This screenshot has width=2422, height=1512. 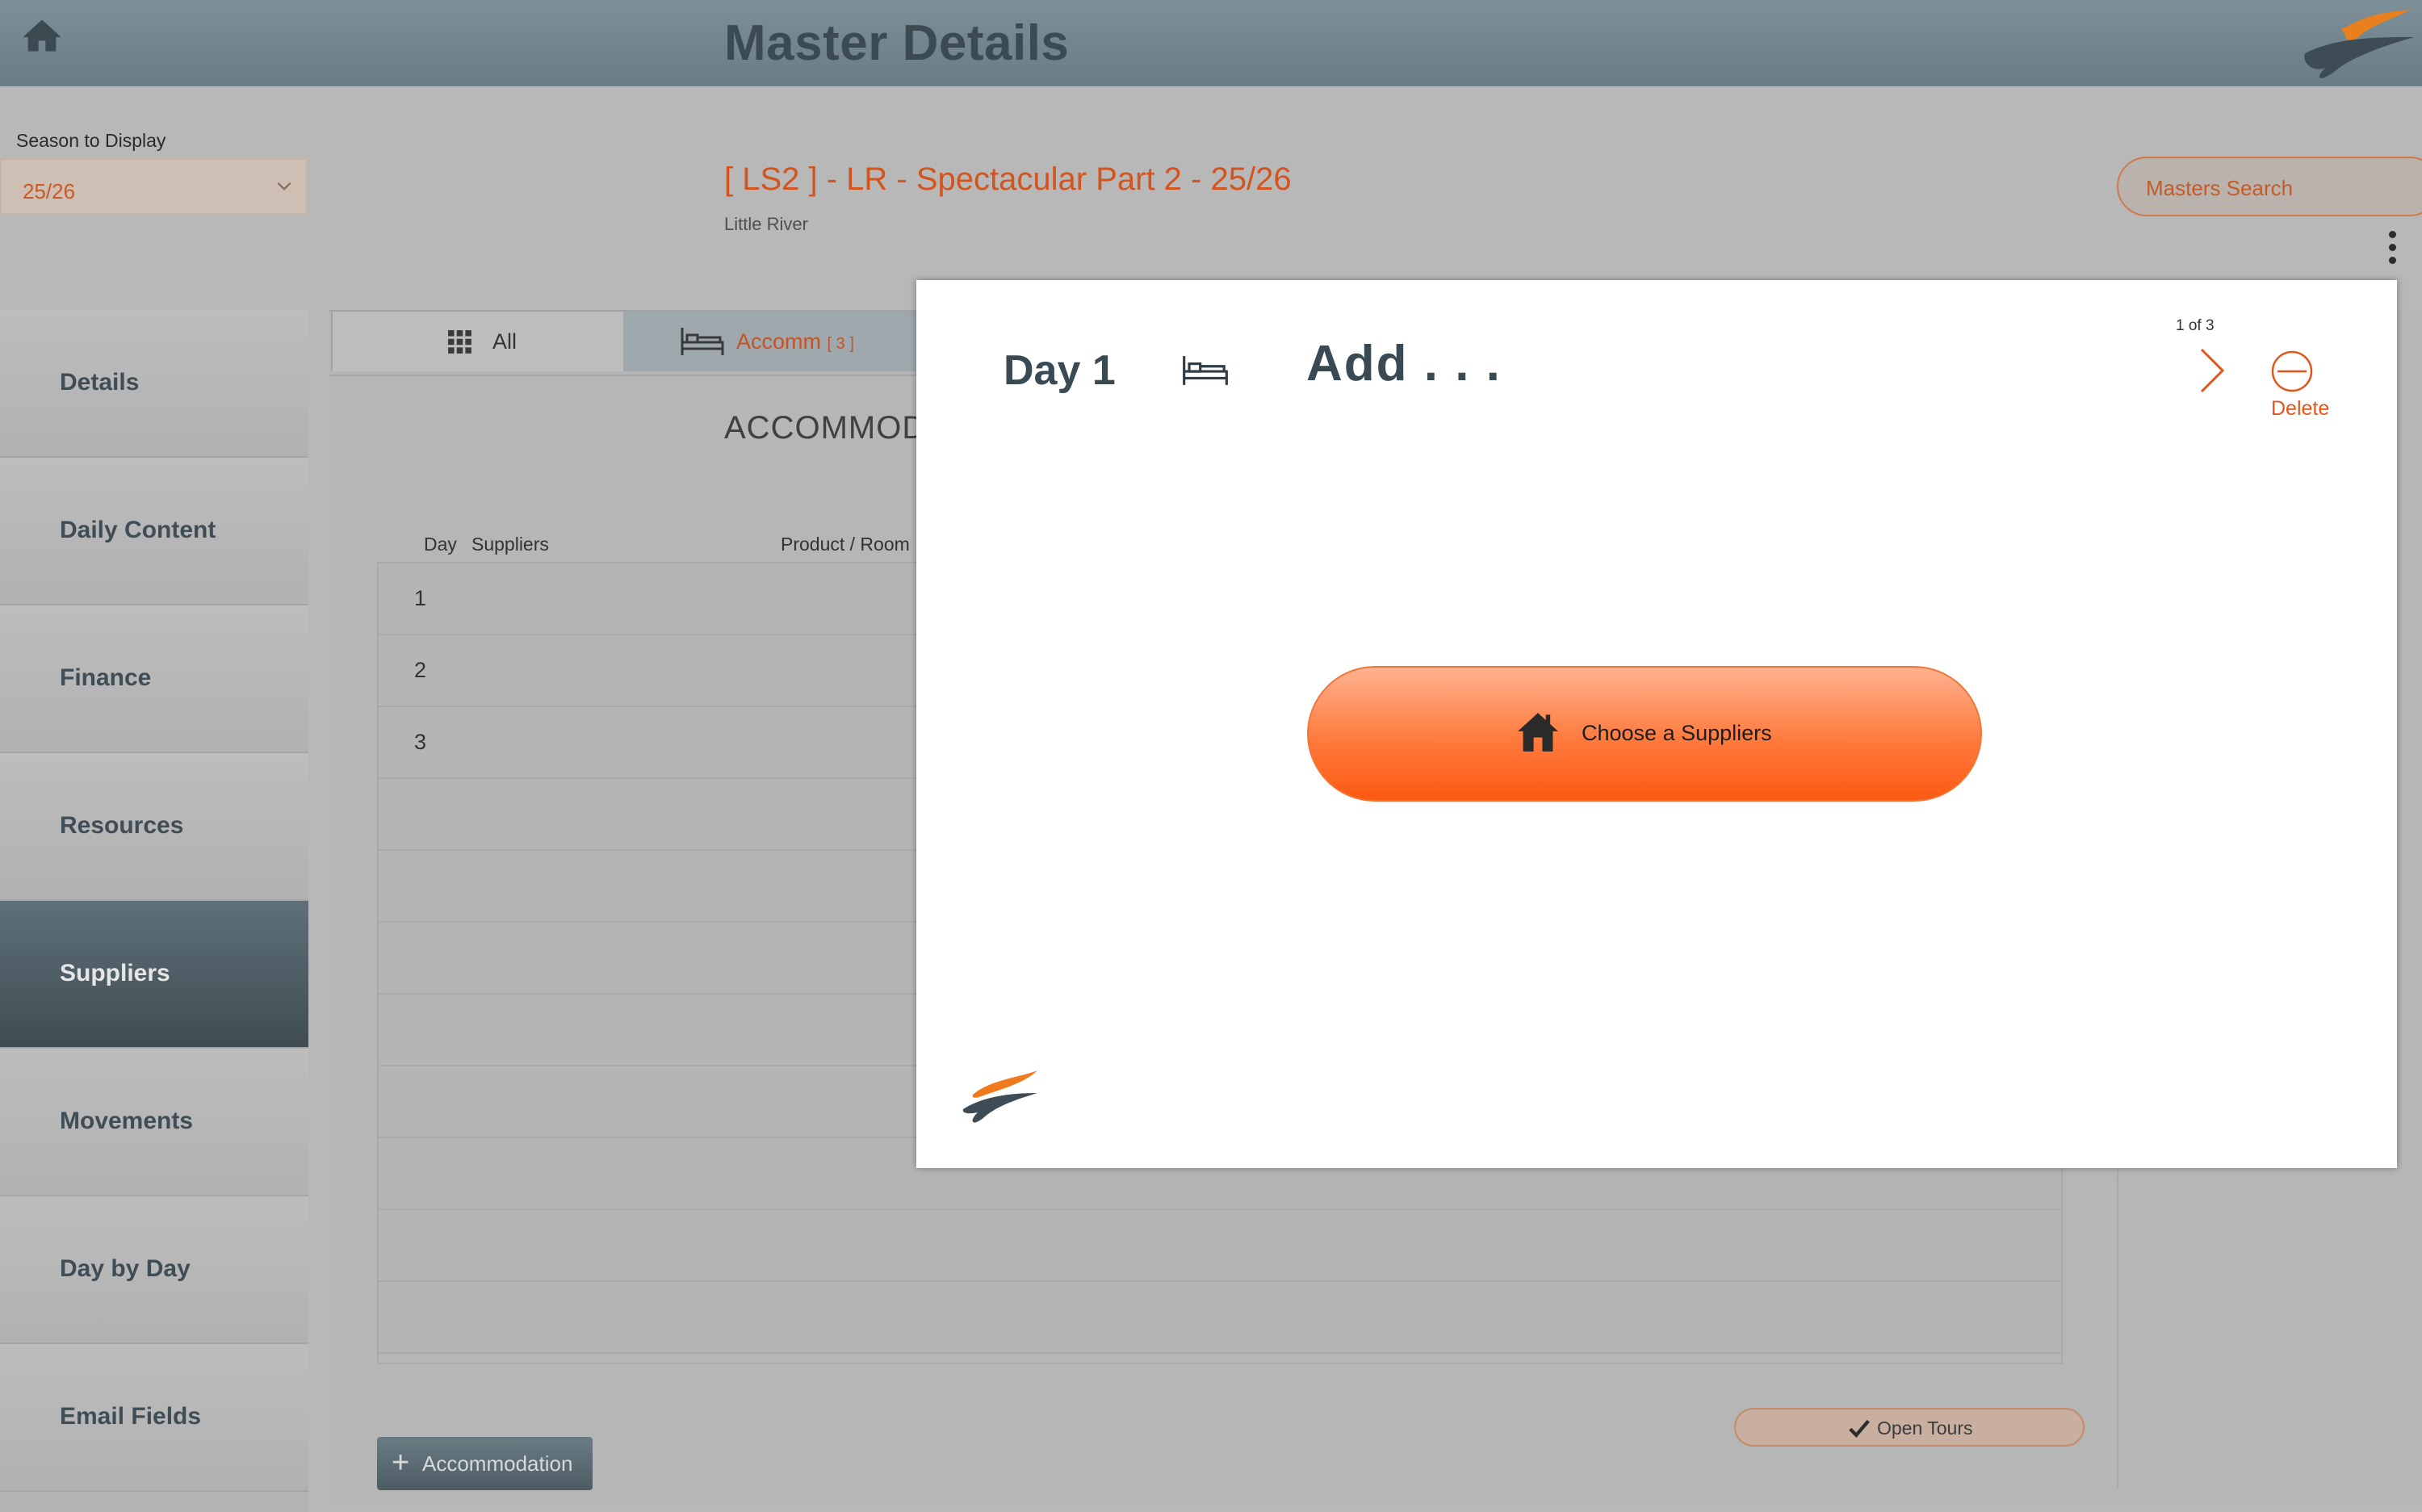 What do you see at coordinates (766, 224) in the screenshot?
I see `tour-subtitle: Little River` at bounding box center [766, 224].